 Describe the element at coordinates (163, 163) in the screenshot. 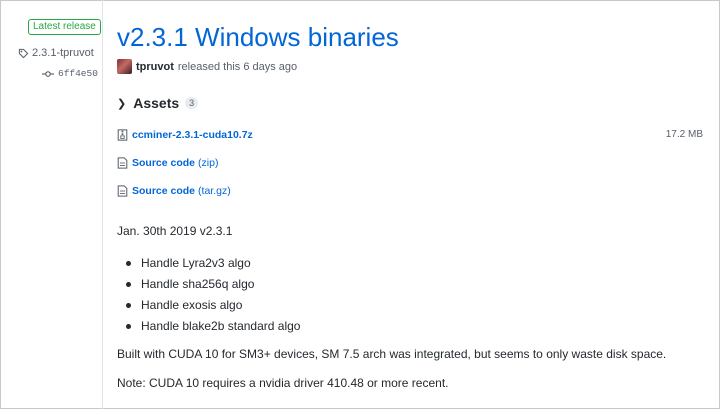

I see `source-zip-link: Source code` at that location.